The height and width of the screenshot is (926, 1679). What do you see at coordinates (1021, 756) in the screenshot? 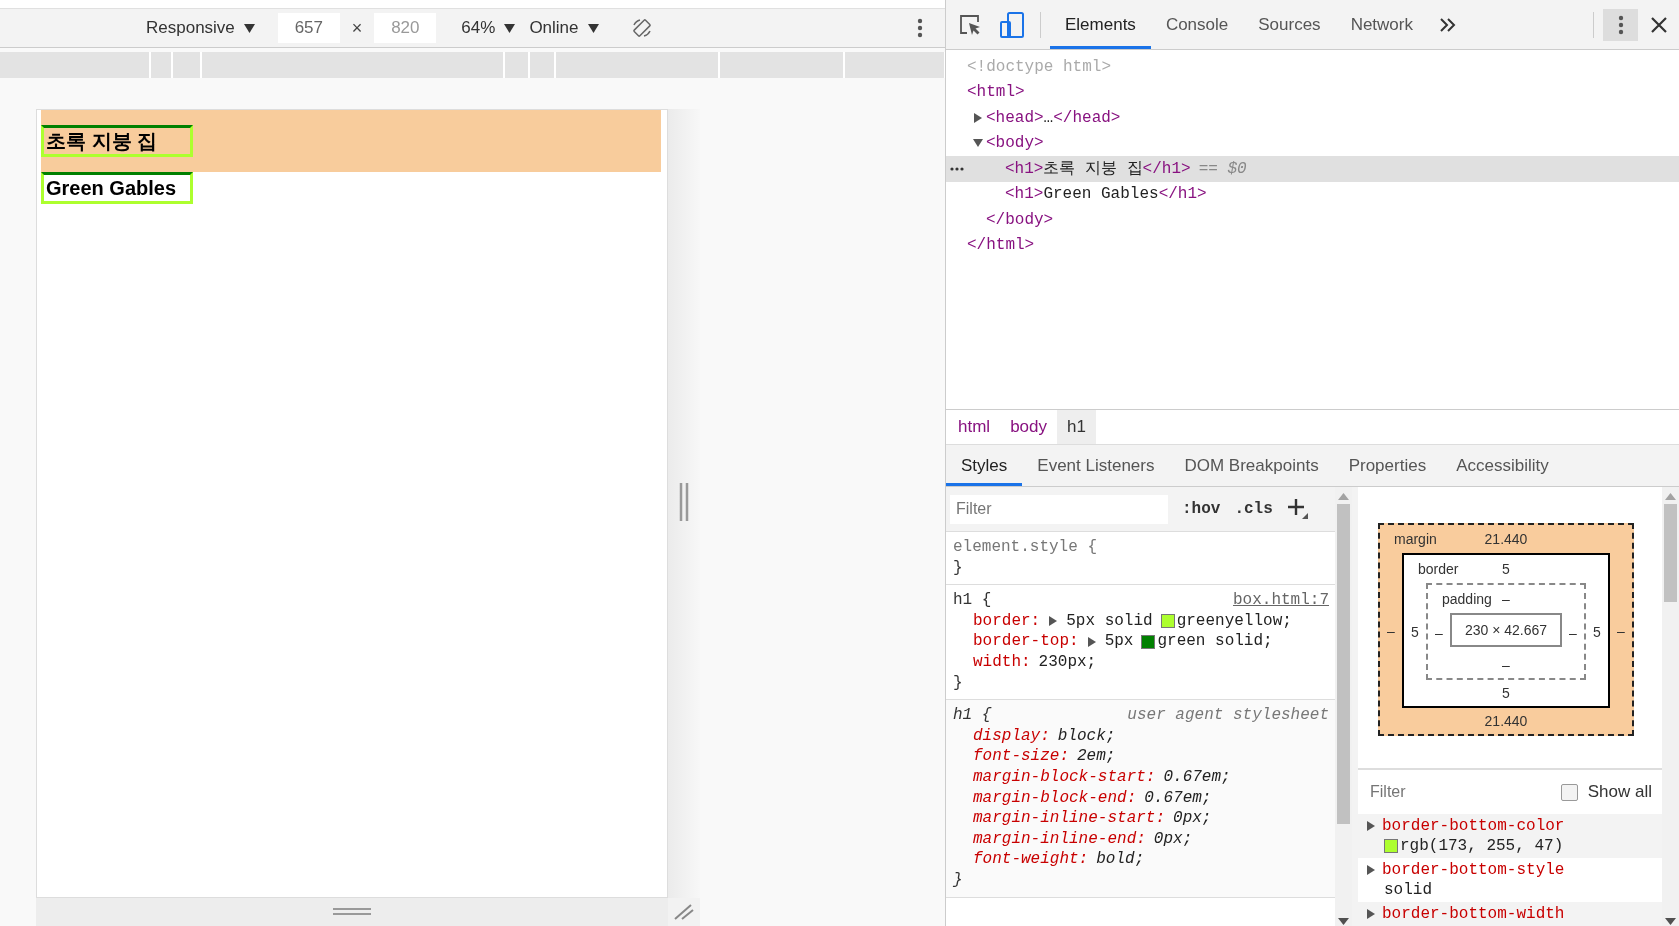
I see `property-name: font-size:` at bounding box center [1021, 756].